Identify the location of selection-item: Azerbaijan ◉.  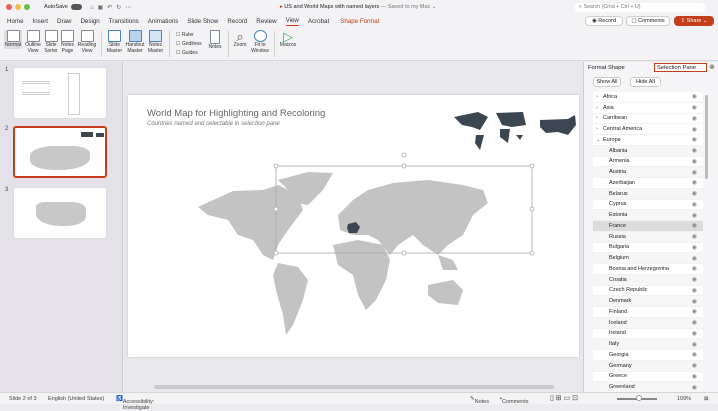
(648, 183).